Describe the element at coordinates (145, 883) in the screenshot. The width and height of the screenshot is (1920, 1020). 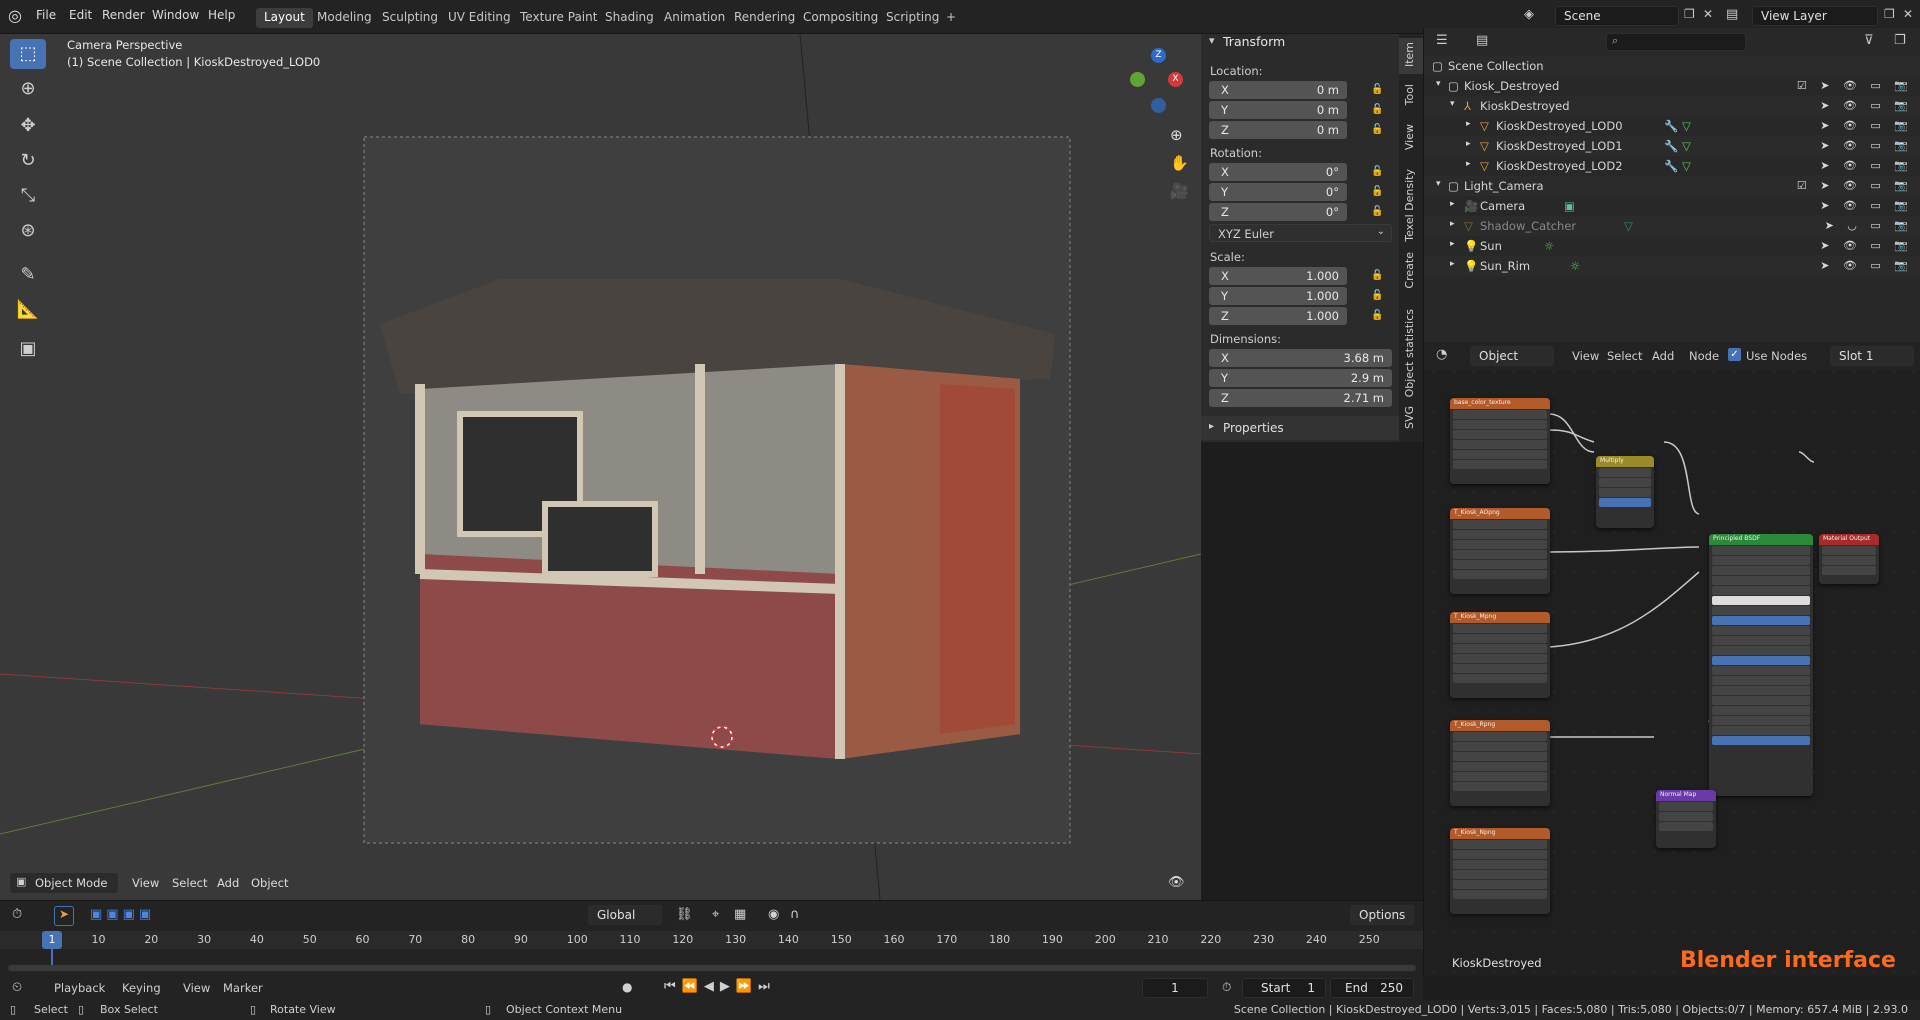
I see `viewport-menu-view: View` at that location.